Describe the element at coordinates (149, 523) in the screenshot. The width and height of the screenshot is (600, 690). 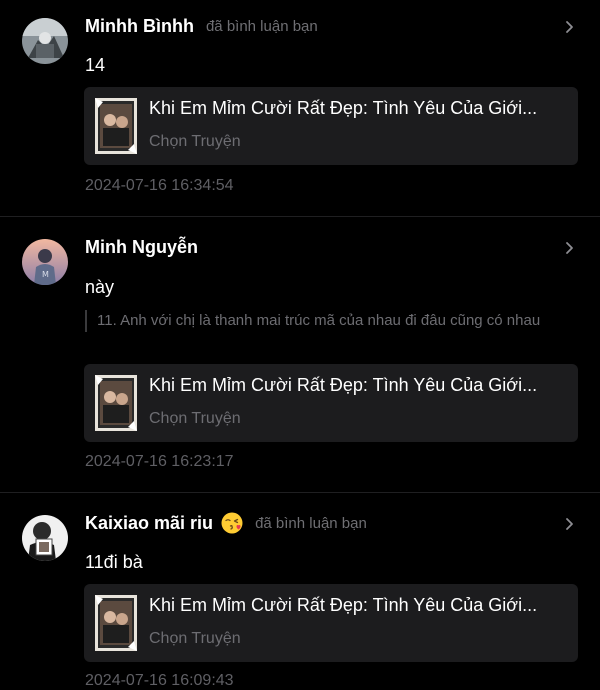
I see `user-name: Kaixiao mãi riu` at that location.